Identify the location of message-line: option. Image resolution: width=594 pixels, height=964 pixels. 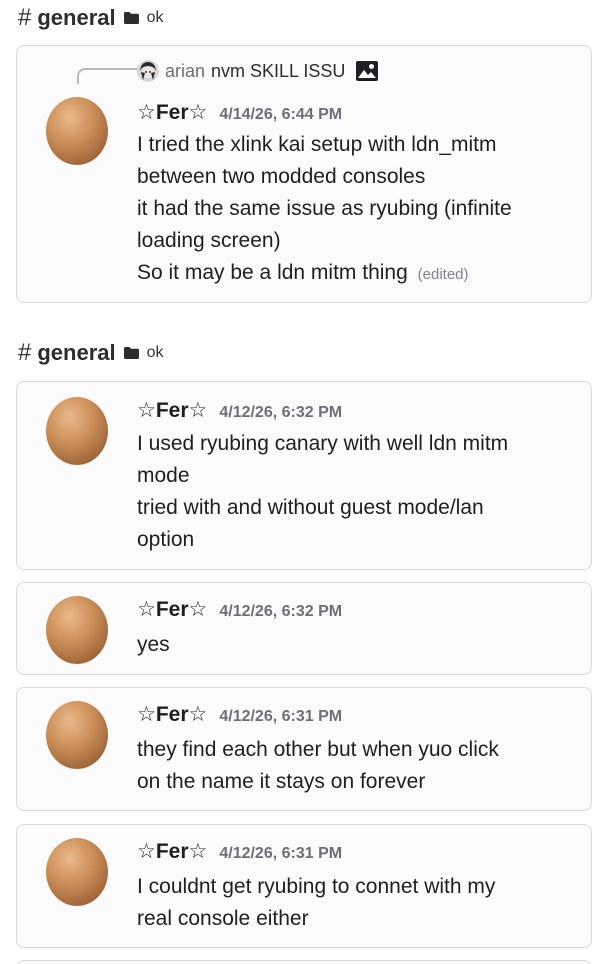
(166, 539).